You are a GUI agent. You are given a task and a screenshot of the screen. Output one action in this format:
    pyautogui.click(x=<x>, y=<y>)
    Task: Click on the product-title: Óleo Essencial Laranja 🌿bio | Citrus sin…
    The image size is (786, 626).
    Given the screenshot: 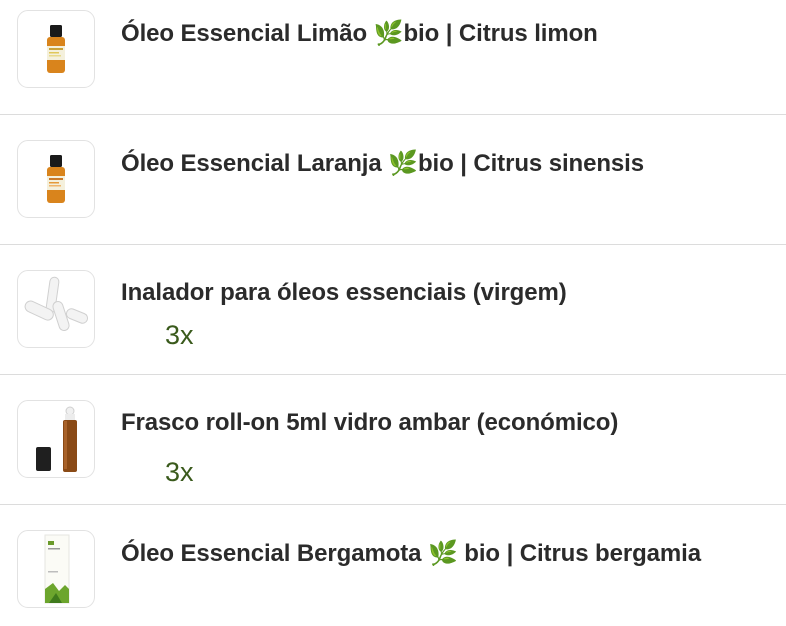 What is the action you would take?
    pyautogui.click(x=382, y=163)
    